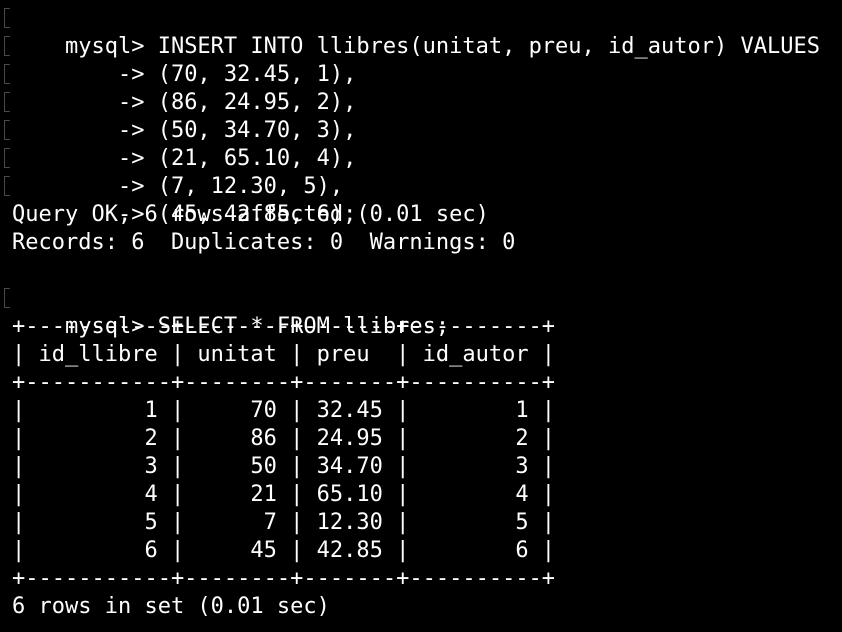 This screenshot has width=842, height=632. Describe the element at coordinates (264, 242) in the screenshot. I see `records-summary: Records: 6 Duplicates: 0 Warnings: 0` at that location.